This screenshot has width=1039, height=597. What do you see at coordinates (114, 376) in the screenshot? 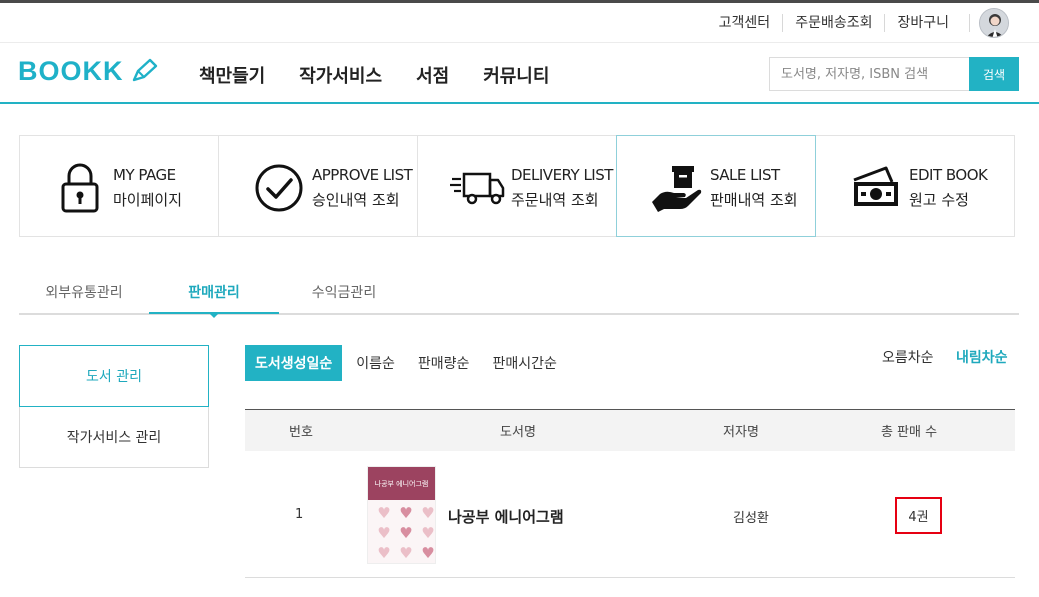
I see `side-item-book-management: 도서 관리` at bounding box center [114, 376].